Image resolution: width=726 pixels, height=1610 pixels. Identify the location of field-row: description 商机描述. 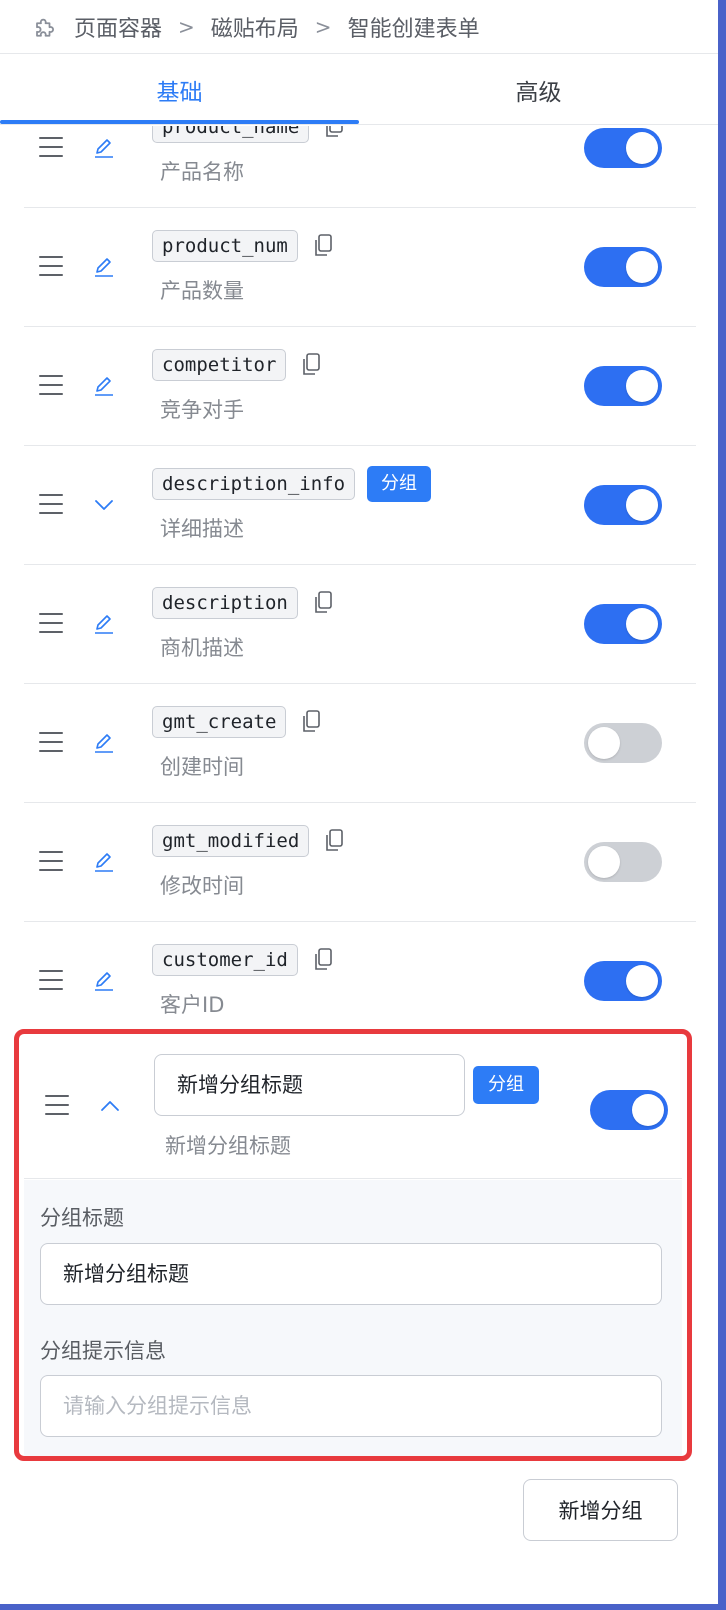
(360, 624).